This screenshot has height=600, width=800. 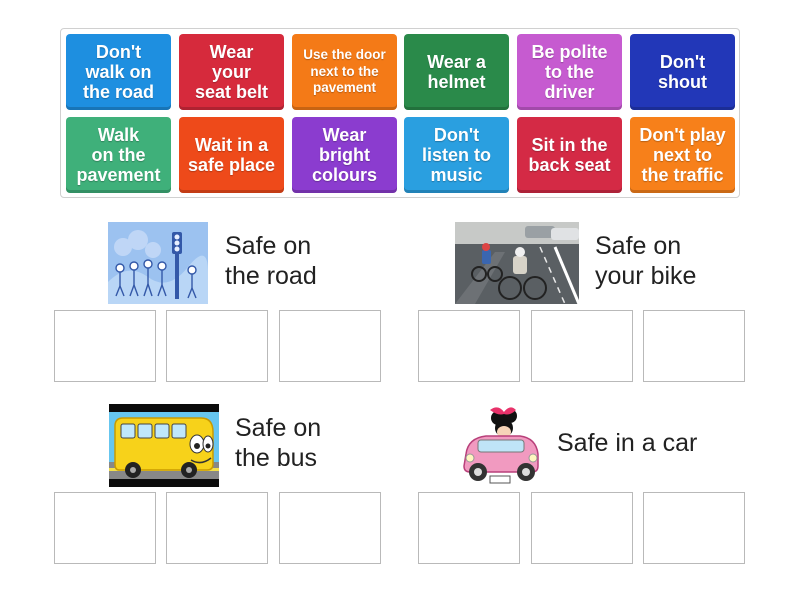 What do you see at coordinates (682, 155) in the screenshot?
I see `answer-tile: Don't play next to the traffic` at bounding box center [682, 155].